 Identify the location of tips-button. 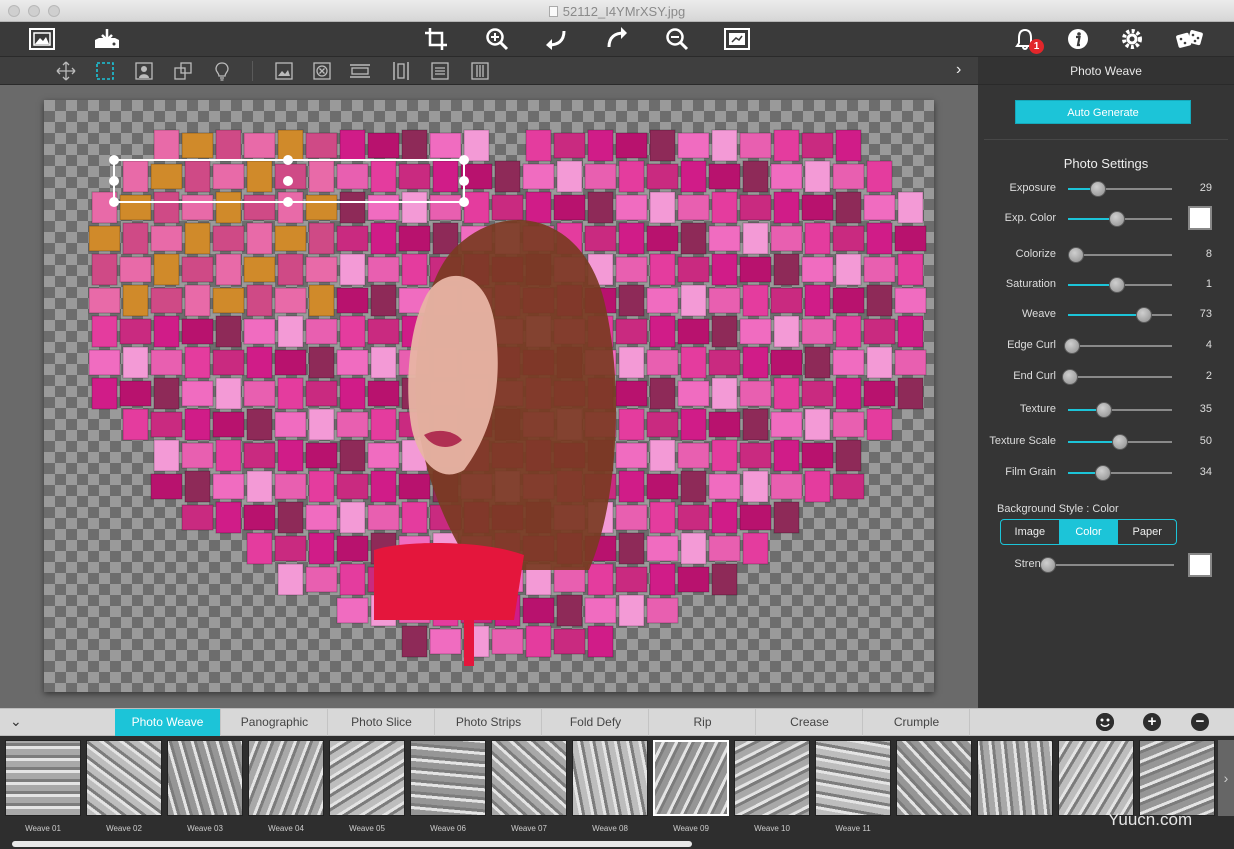
(222, 71).